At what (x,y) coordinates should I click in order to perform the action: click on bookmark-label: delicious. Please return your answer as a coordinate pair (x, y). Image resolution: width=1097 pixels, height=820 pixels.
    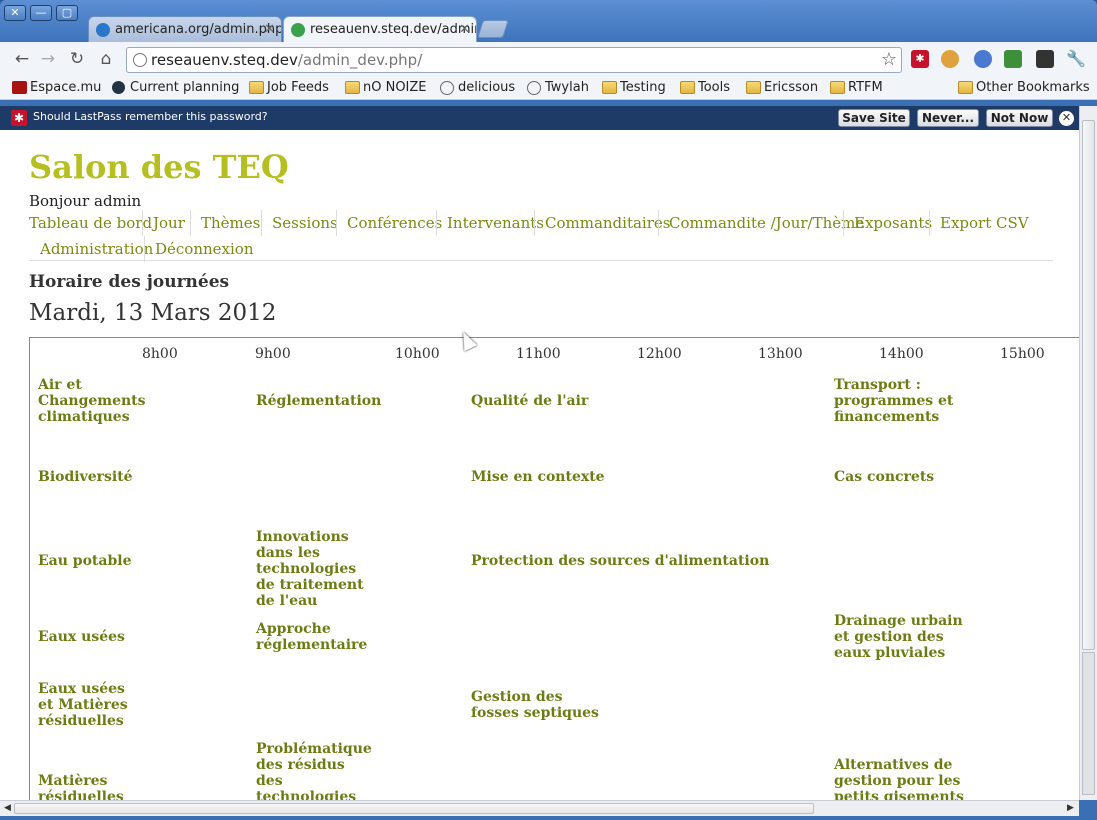
    Looking at the image, I should click on (487, 87).